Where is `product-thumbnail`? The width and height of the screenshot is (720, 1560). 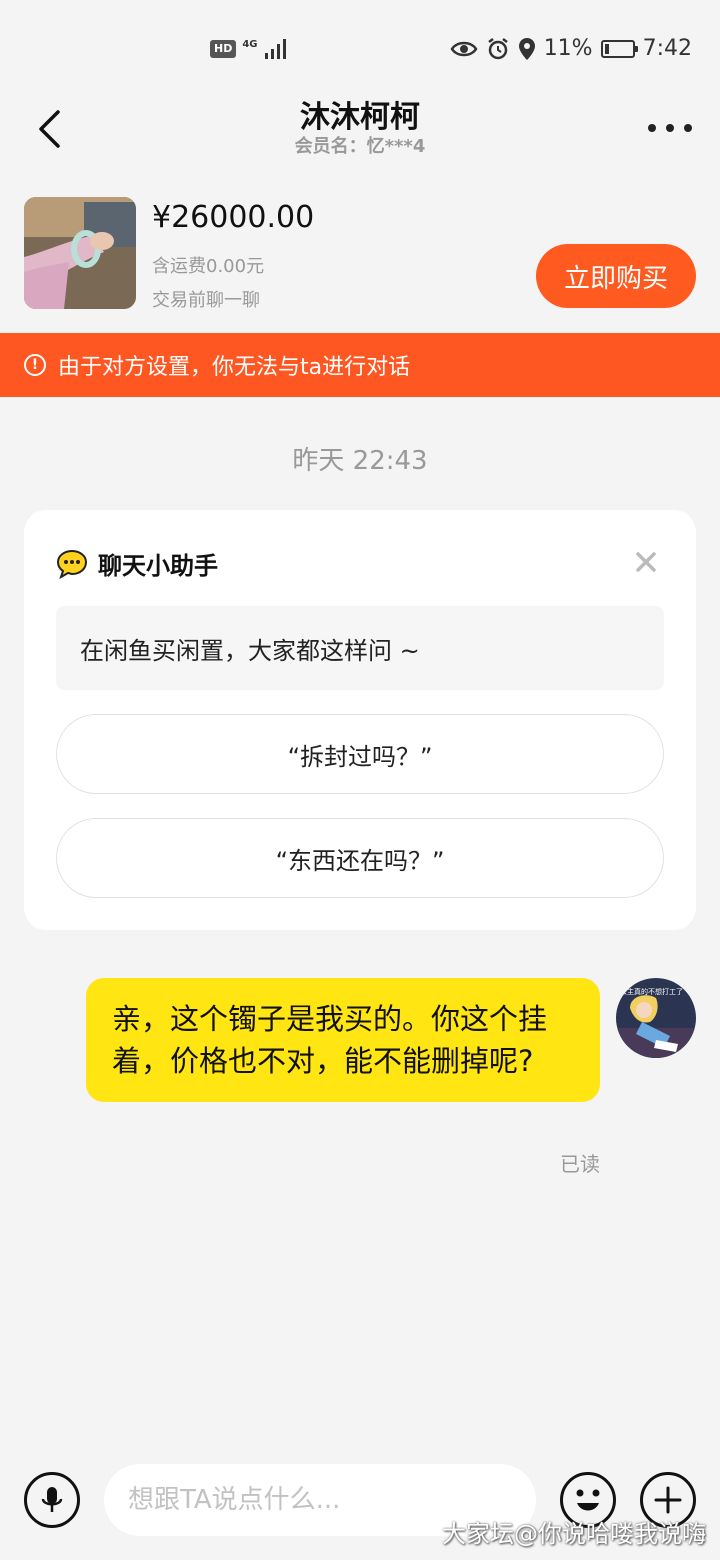 product-thumbnail is located at coordinates (80, 253).